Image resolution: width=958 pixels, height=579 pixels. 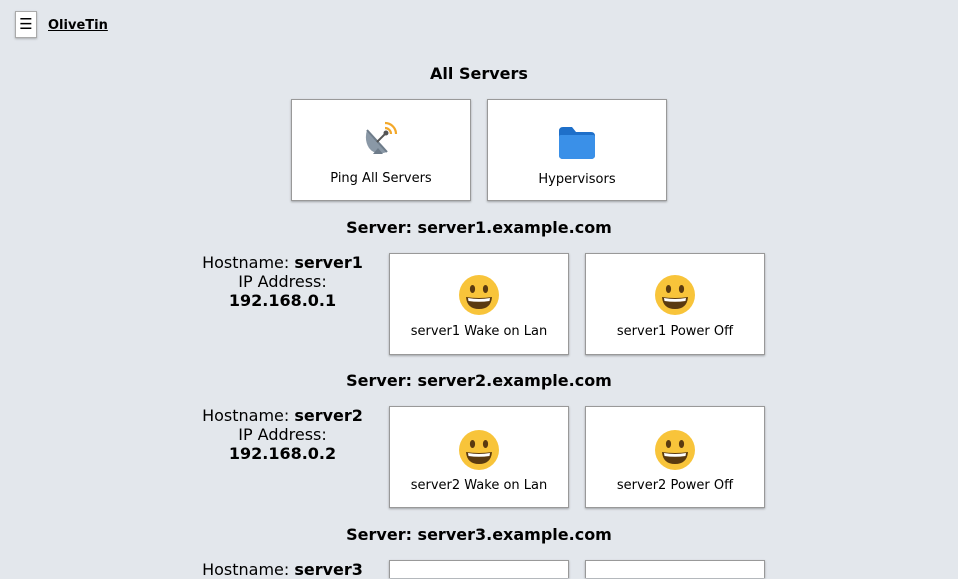 I want to click on app-title-link: OliveTin, so click(x=78, y=25).